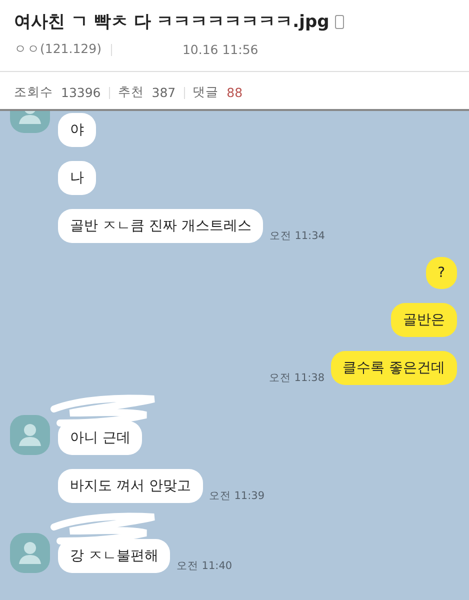 This screenshot has width=469, height=600. What do you see at coordinates (81, 92) in the screenshot?
I see `stat-value: 13396` at bounding box center [81, 92].